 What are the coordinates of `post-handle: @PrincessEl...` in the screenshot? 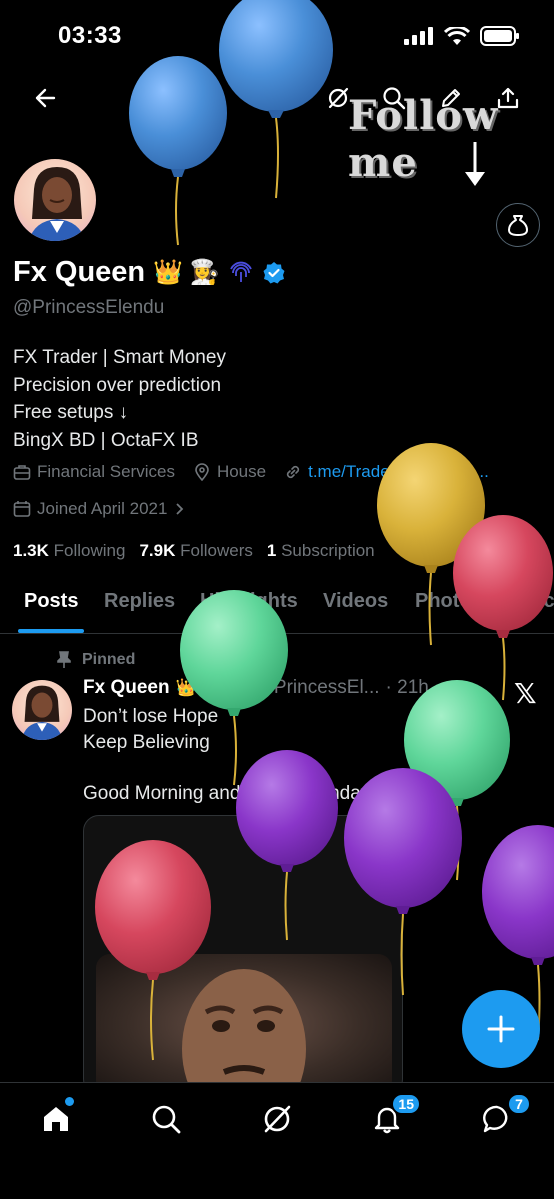 It's located at (317, 687).